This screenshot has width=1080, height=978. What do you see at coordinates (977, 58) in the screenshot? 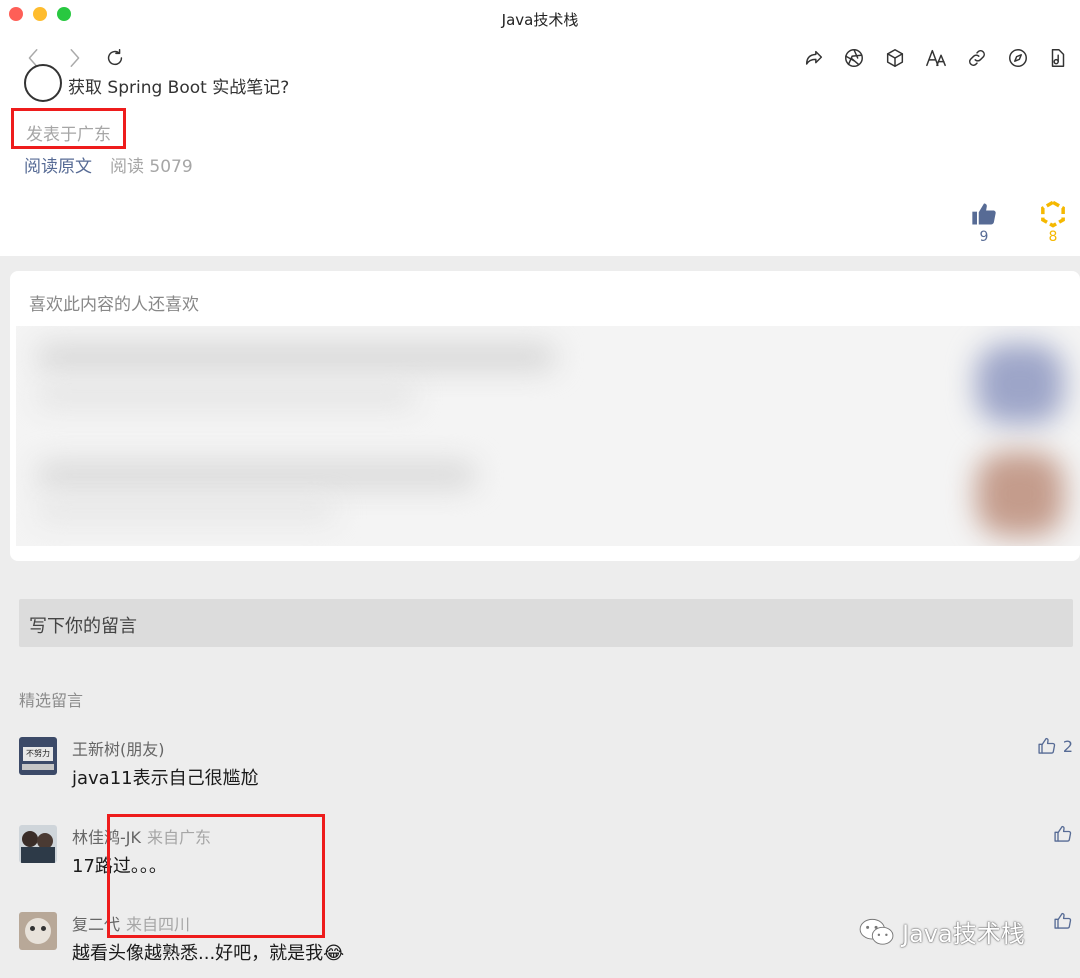
I see `link-icon` at bounding box center [977, 58].